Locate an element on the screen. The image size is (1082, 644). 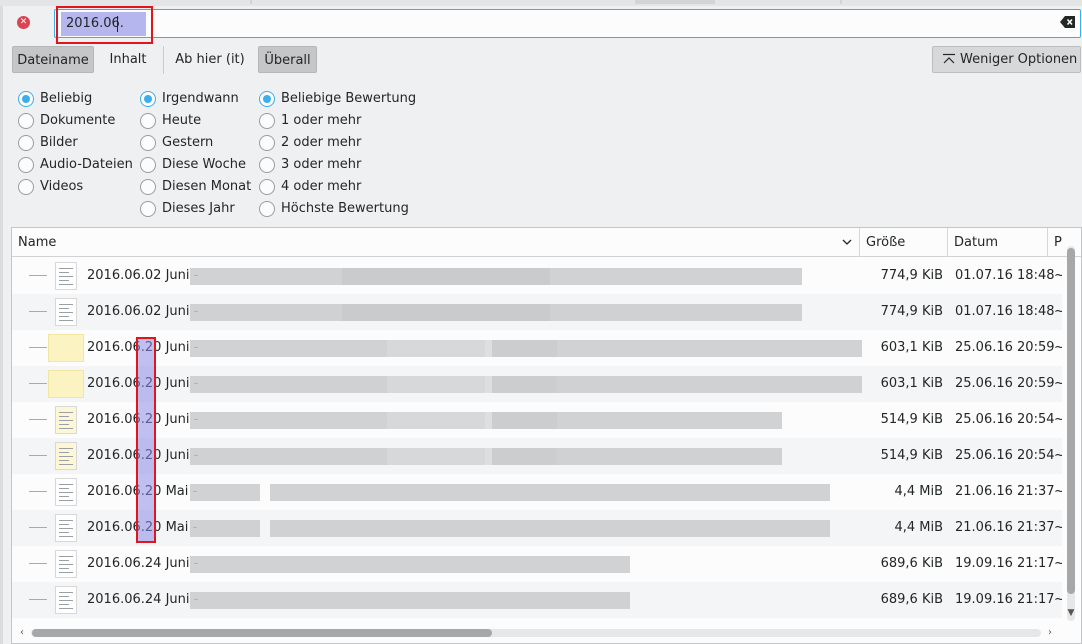
chevron-down-icon is located at coordinates (847, 242).